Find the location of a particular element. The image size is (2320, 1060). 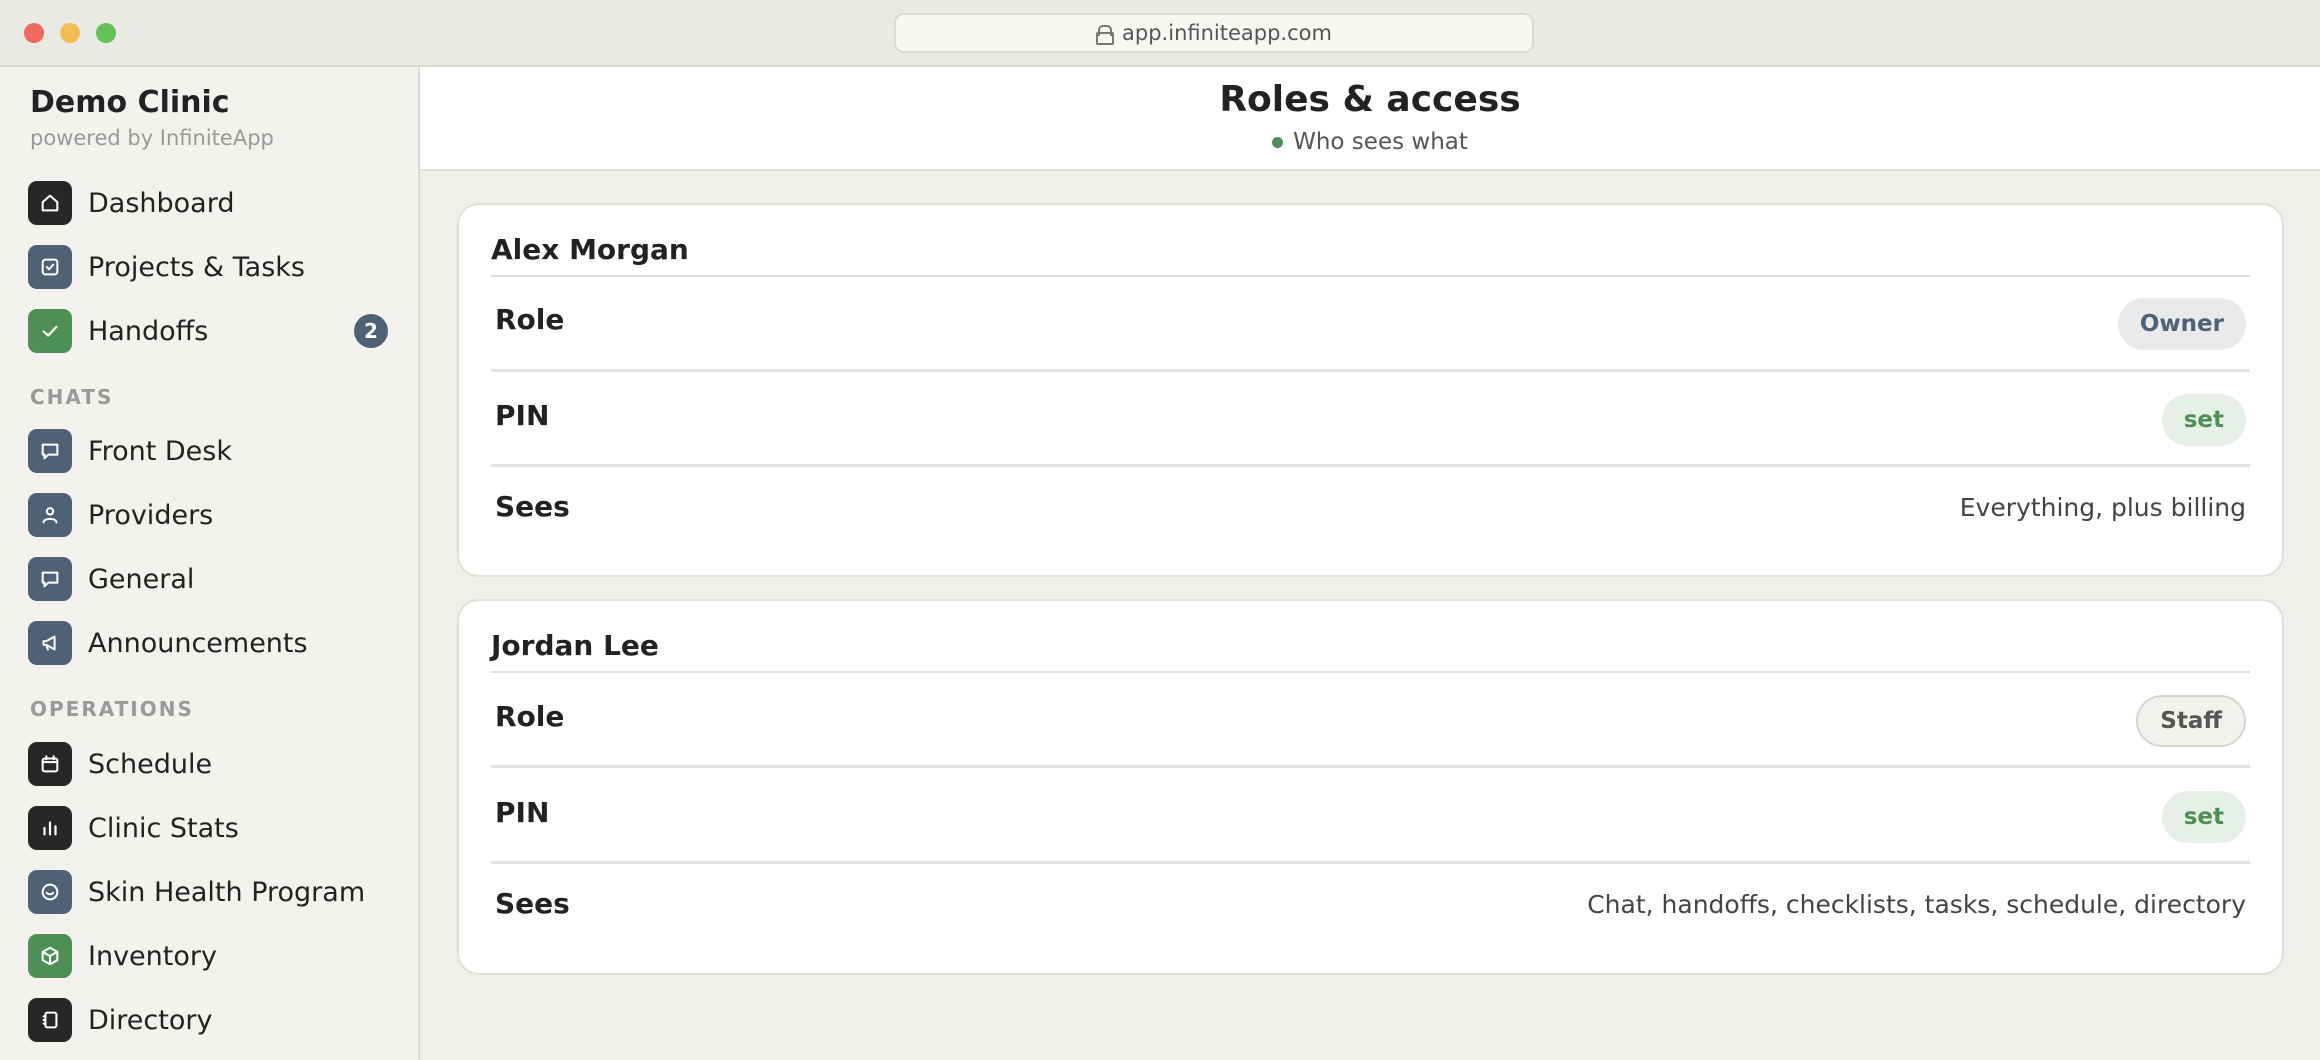

sidebar-item-announcements: Announcements is located at coordinates (208, 643).